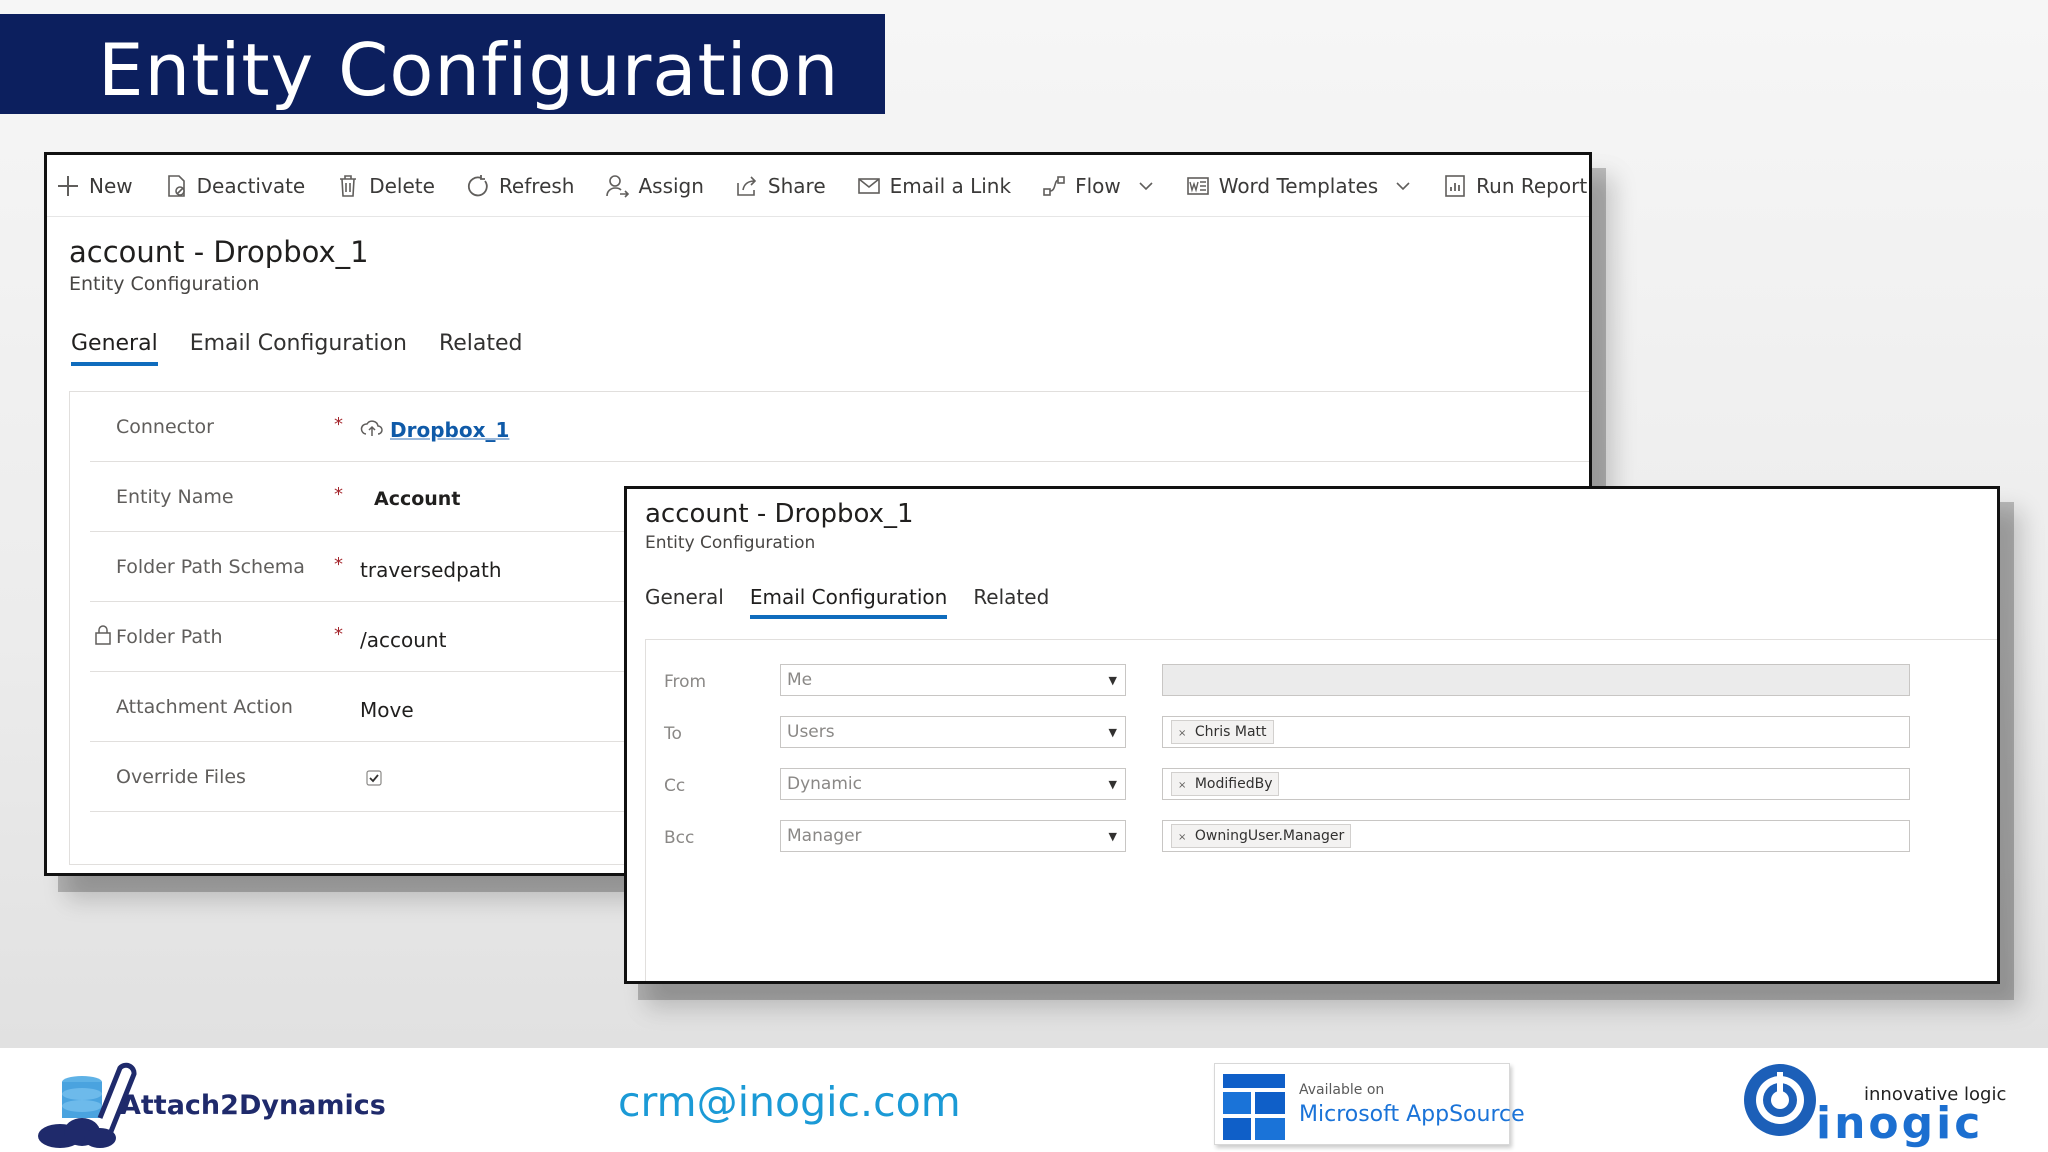 The image size is (2048, 1152). What do you see at coordinates (1230, 732) in the screenshot?
I see `recipient-chip-label: Chris Matt` at bounding box center [1230, 732].